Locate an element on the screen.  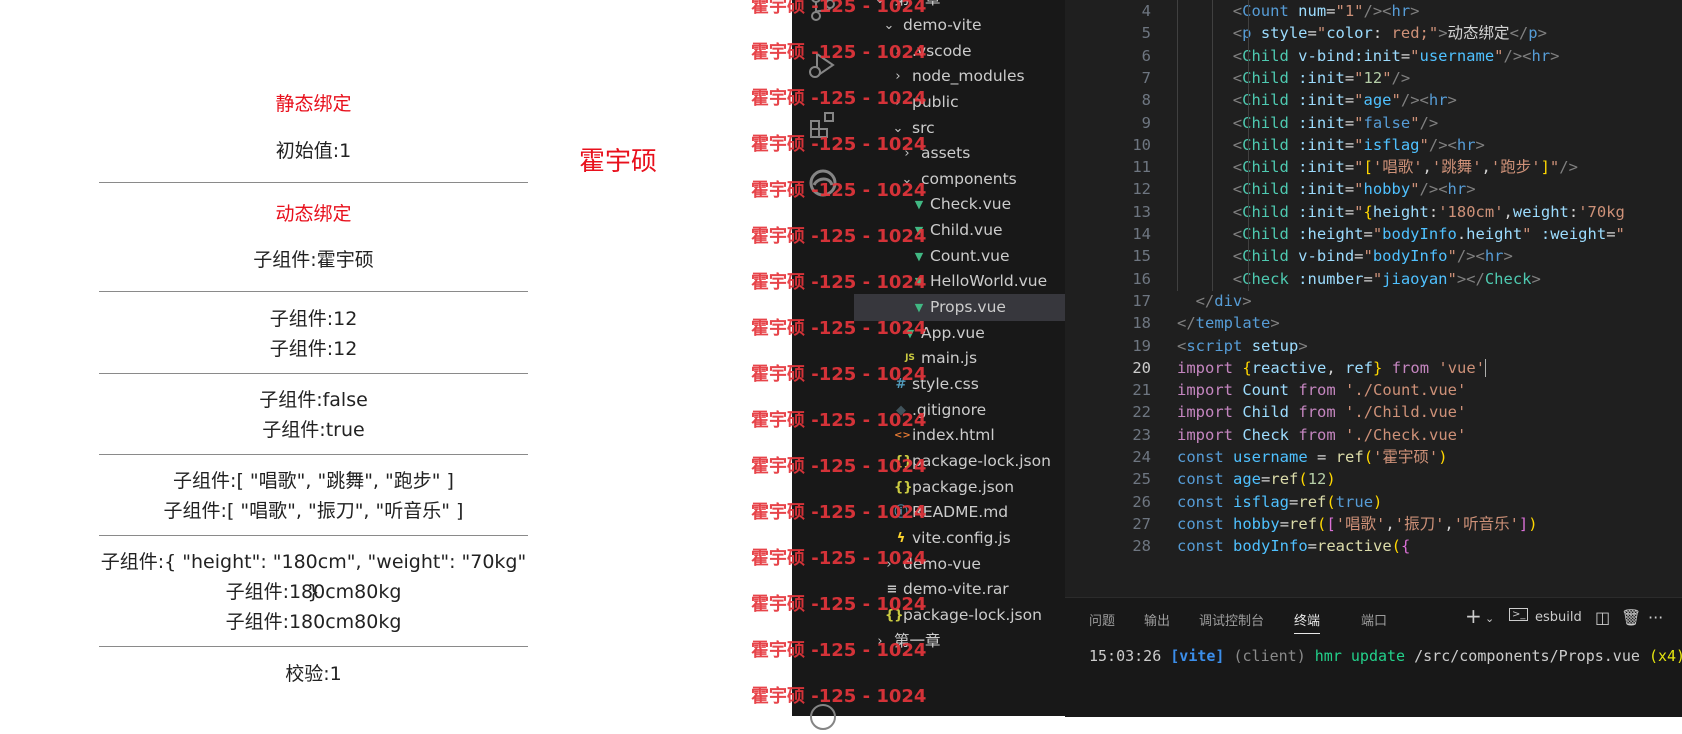
code-line: </template> is located at coordinates (1228, 323).